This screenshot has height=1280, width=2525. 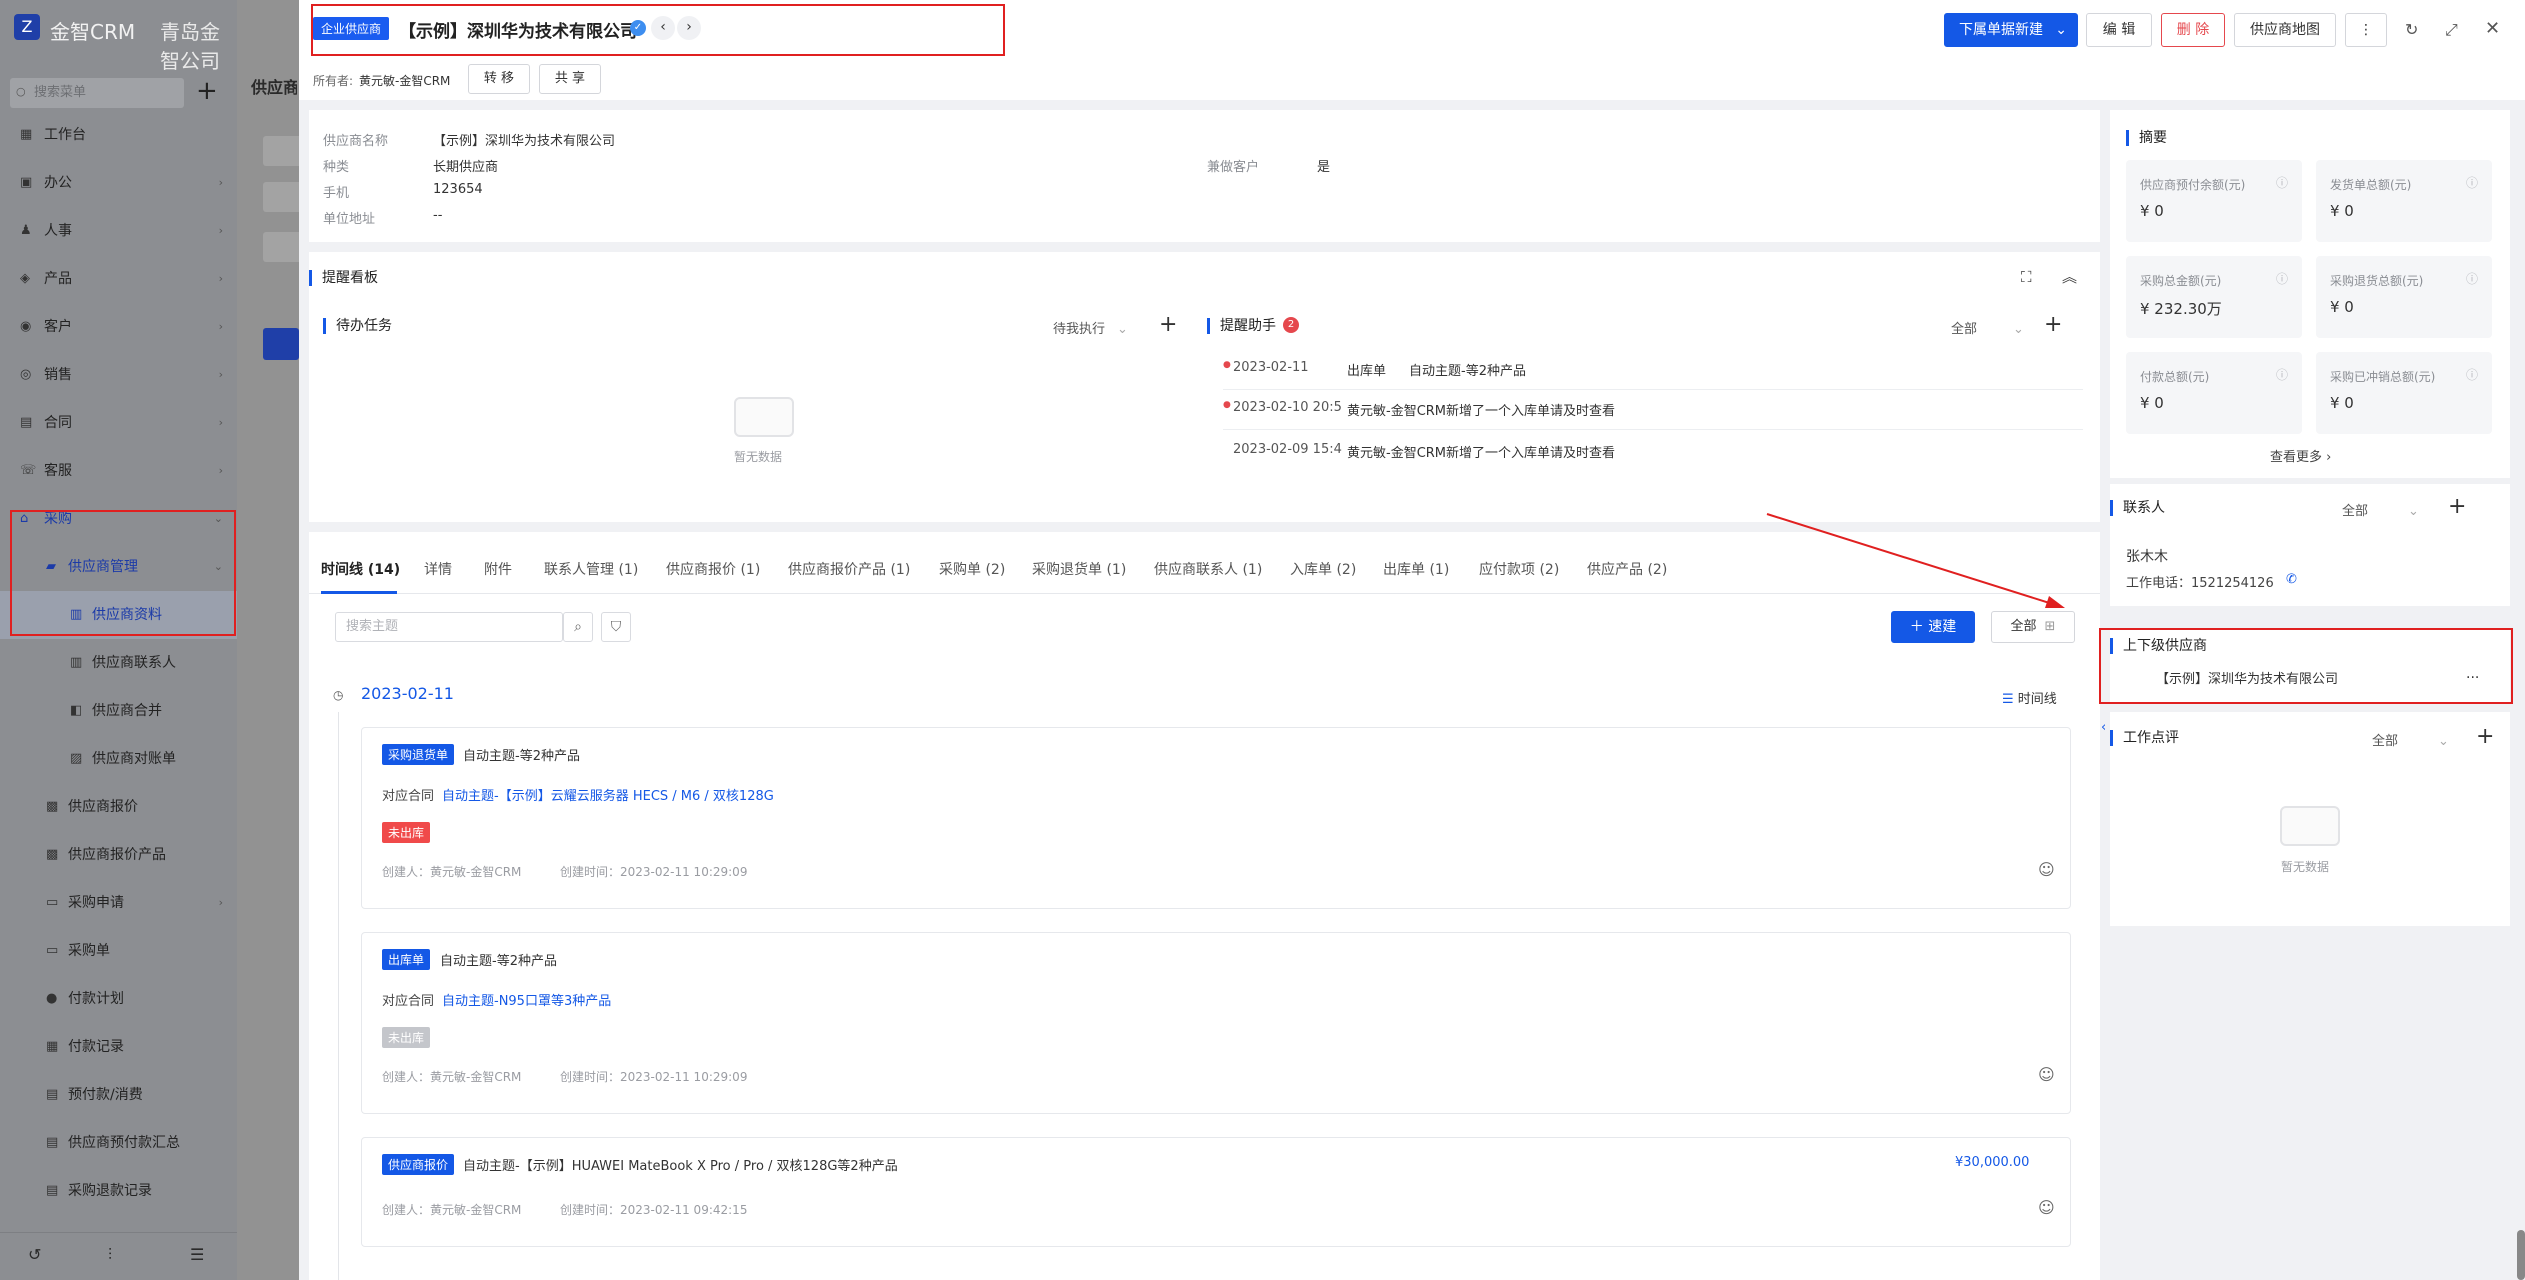 What do you see at coordinates (616, 627) in the screenshot?
I see `filter-button: ⛉` at bounding box center [616, 627].